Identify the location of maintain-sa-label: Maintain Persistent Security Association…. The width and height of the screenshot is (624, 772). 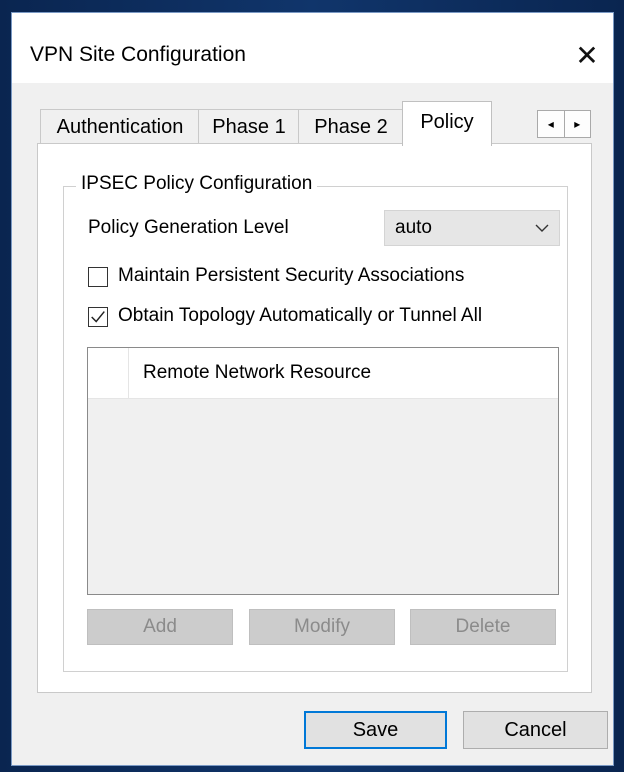
(291, 275).